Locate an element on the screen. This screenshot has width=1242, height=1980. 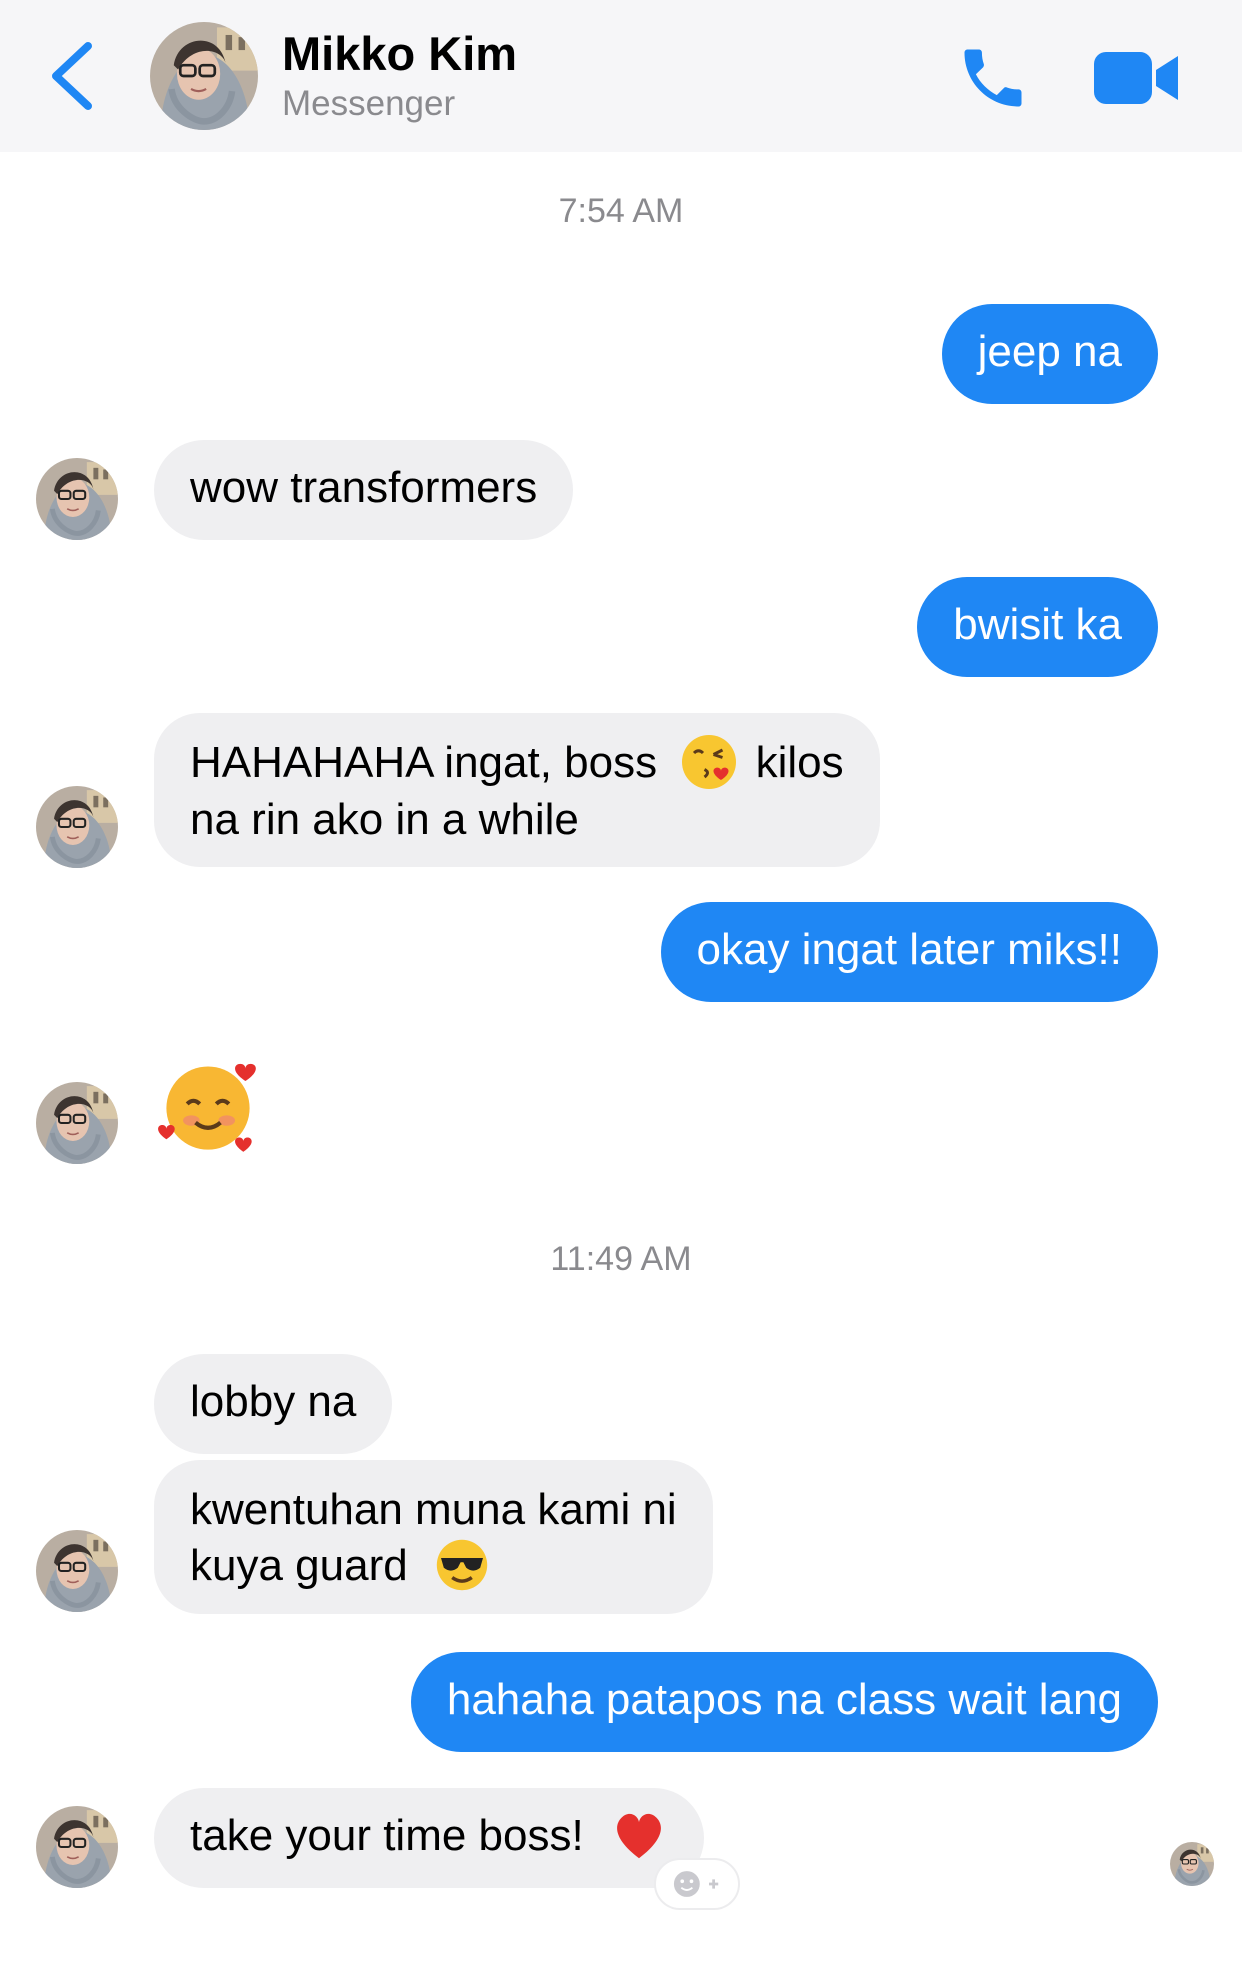
incoming-message: take your time boss! is located at coordinates (429, 1838).